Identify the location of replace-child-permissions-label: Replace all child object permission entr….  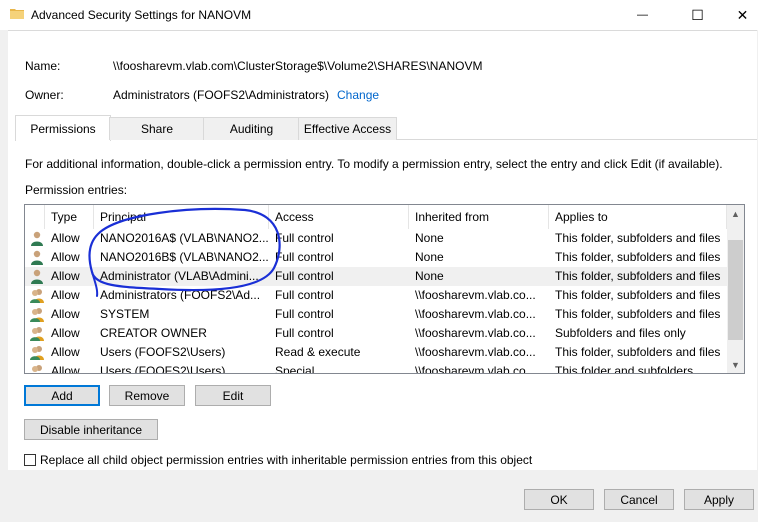
(286, 460).